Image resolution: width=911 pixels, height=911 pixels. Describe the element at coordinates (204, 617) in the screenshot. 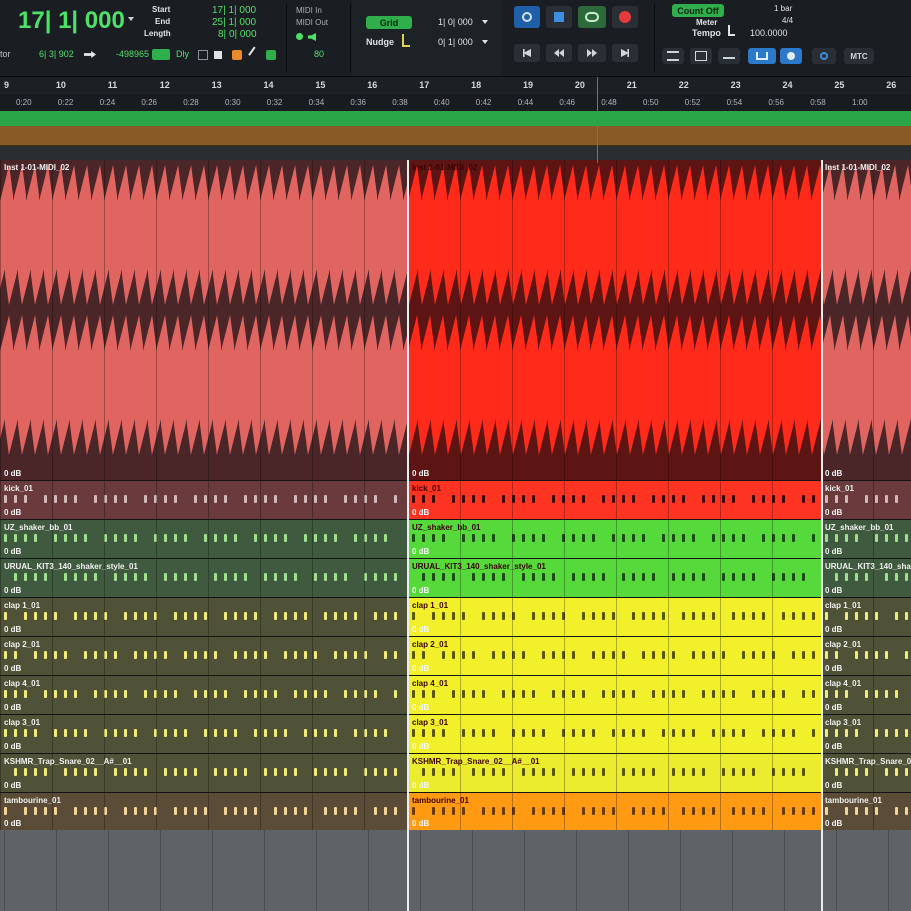

I see `clip-clap1-left: clap 1_01 0 dB` at that location.